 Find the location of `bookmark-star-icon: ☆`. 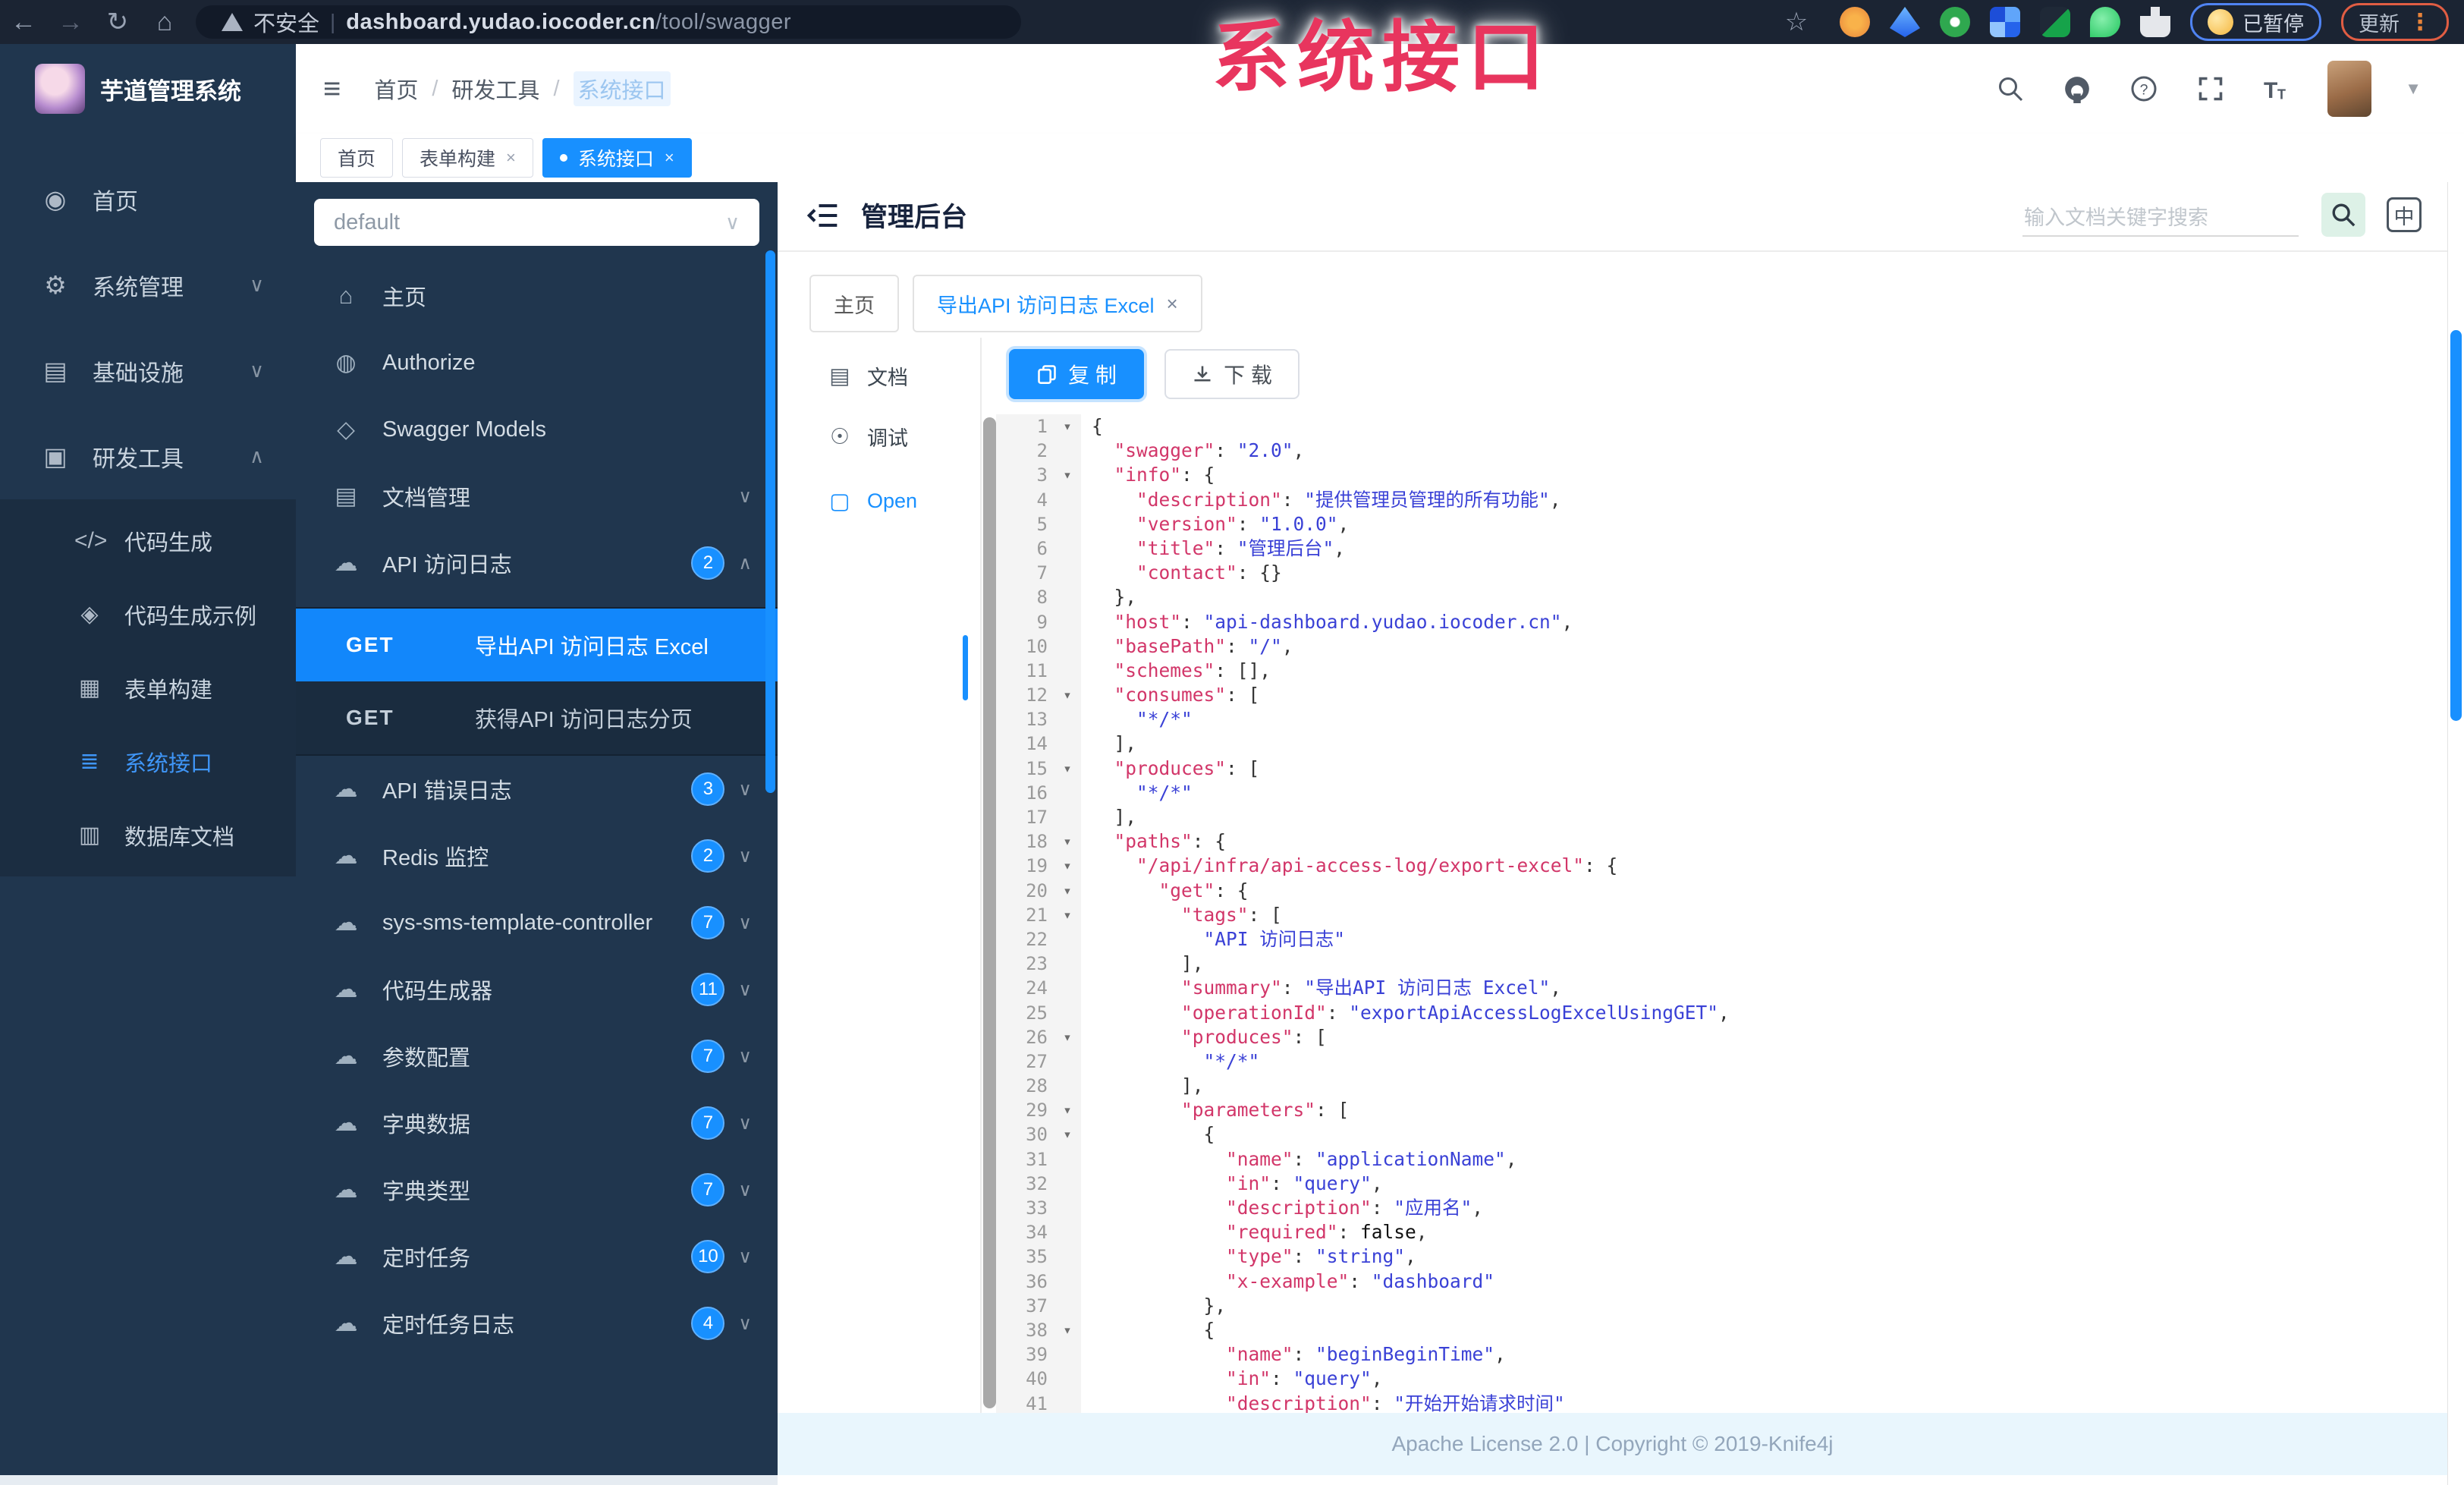

bookmark-star-icon: ☆ is located at coordinates (1796, 22).